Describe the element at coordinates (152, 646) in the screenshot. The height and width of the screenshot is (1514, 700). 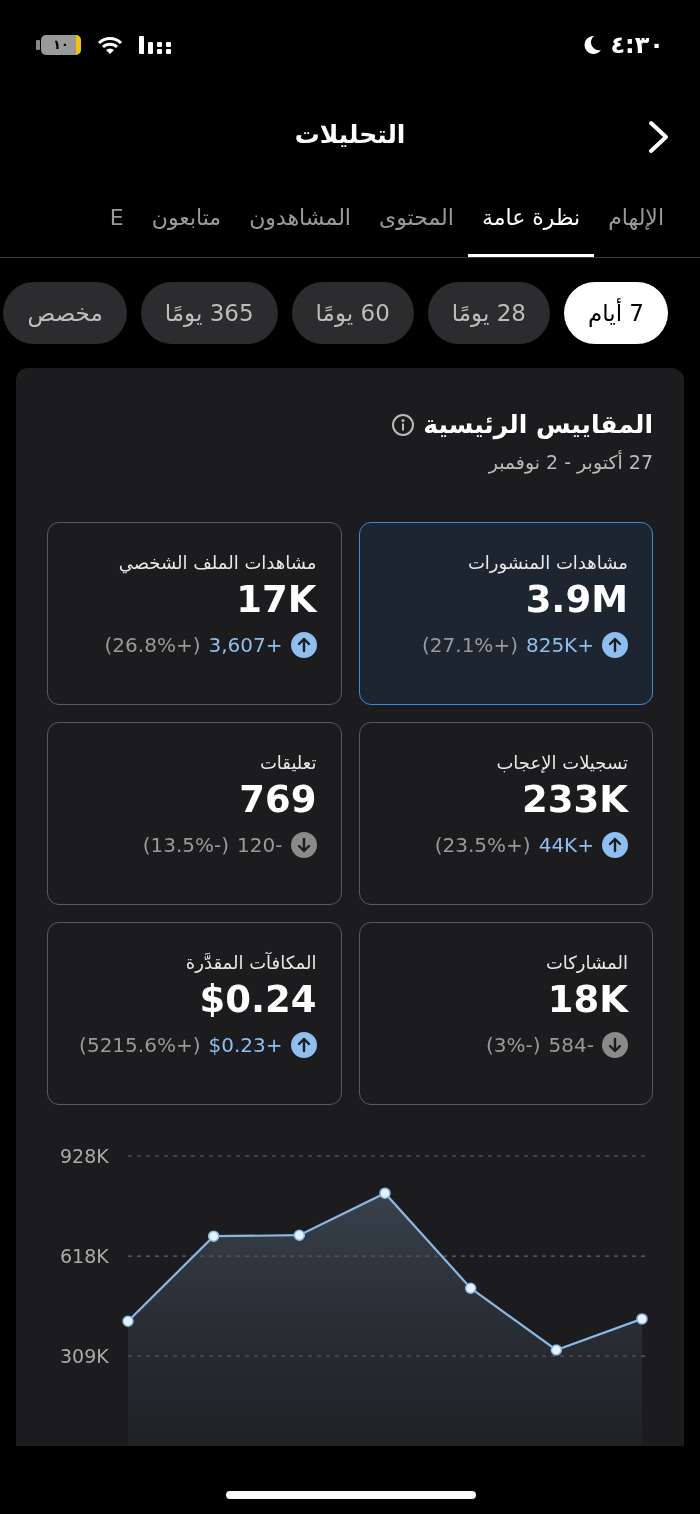
I see `change-percent: (+26.8%)` at that location.